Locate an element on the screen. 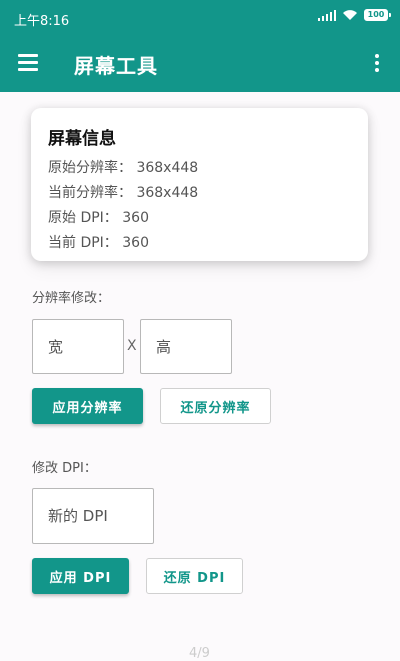 Image resolution: width=400 pixels, height=661 pixels. original-dpi: 原始 DPI： 360 is located at coordinates (98, 218).